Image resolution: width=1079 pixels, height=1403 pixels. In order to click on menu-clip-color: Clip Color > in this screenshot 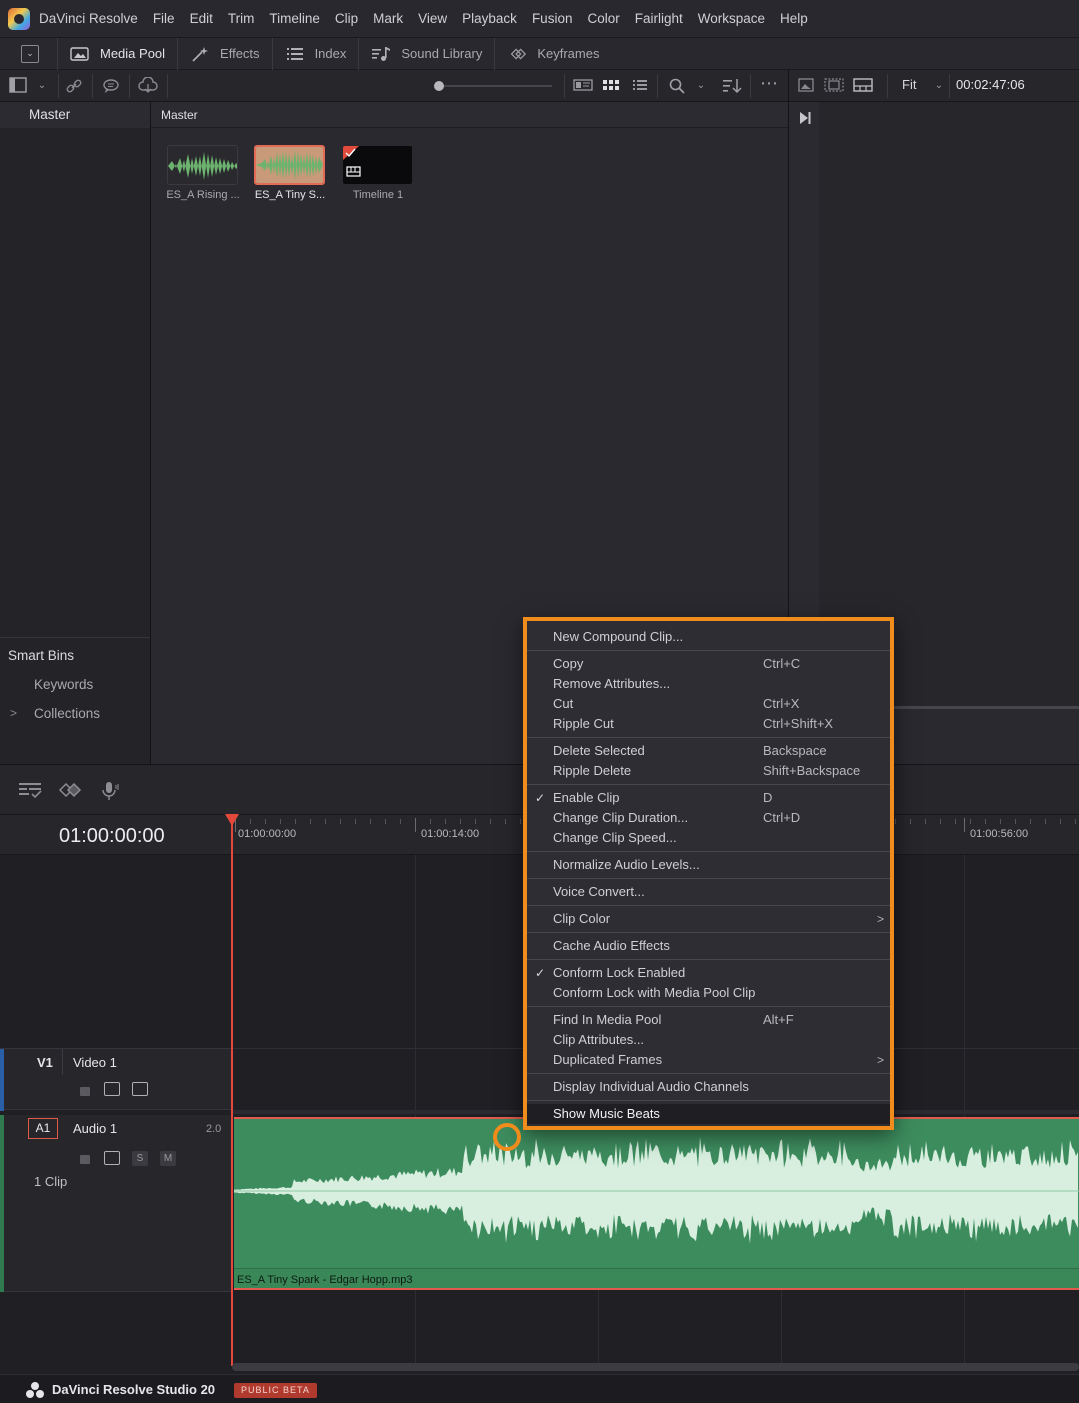, I will do `click(708, 919)`.